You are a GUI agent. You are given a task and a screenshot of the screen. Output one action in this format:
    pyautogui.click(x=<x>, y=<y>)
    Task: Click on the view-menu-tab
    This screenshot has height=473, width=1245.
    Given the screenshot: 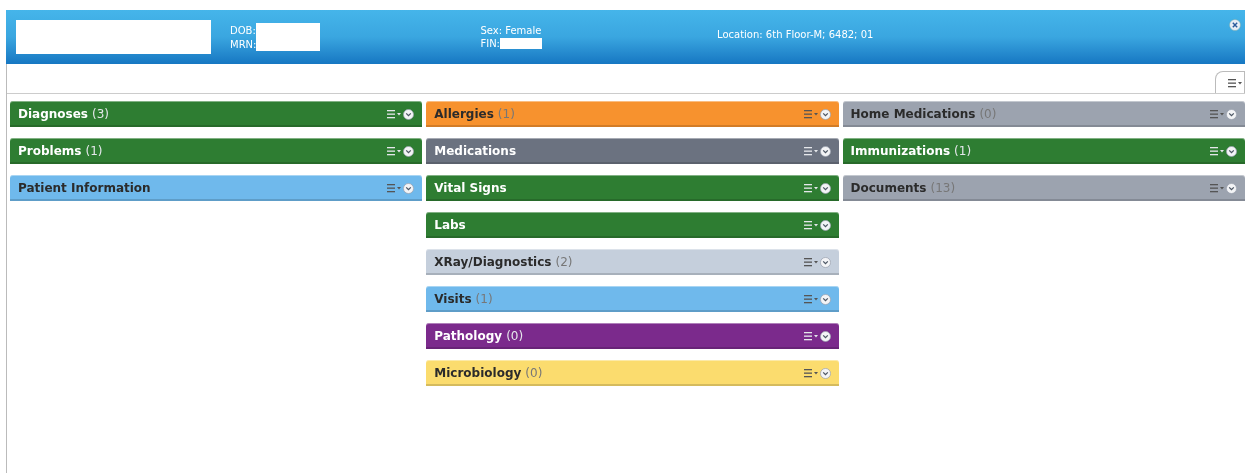 What is the action you would take?
    pyautogui.click(x=1230, y=82)
    